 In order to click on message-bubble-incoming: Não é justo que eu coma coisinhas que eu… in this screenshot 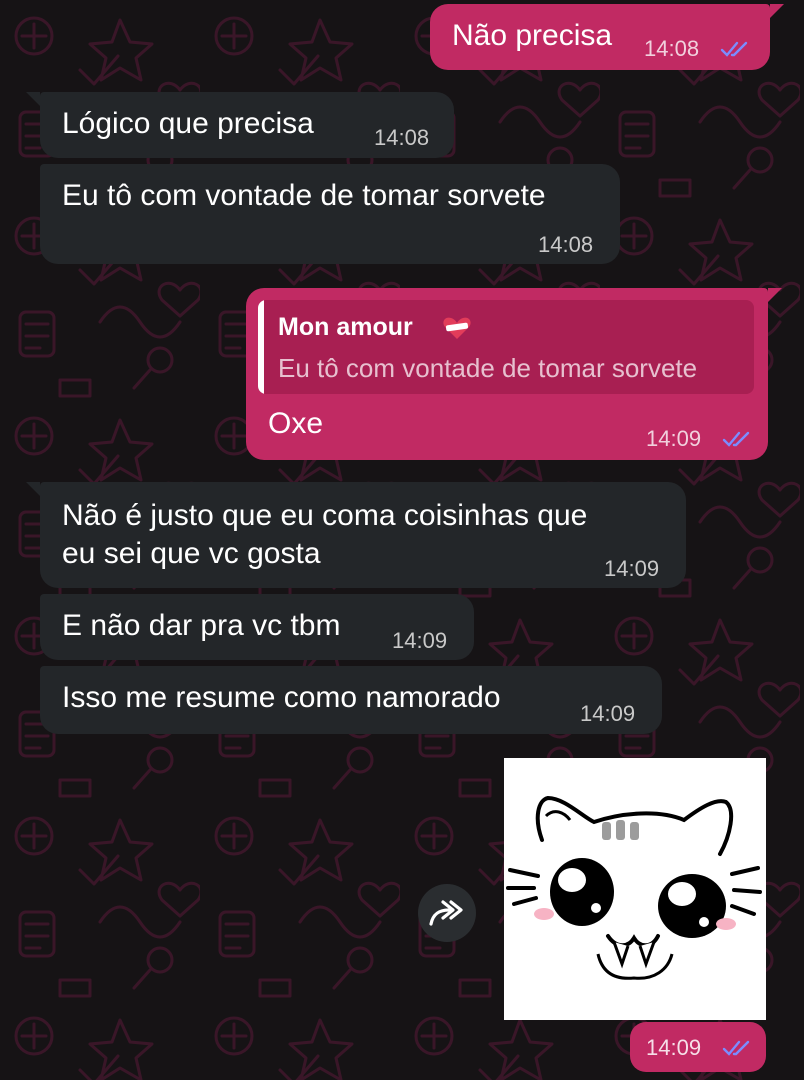, I will do `click(363, 535)`.